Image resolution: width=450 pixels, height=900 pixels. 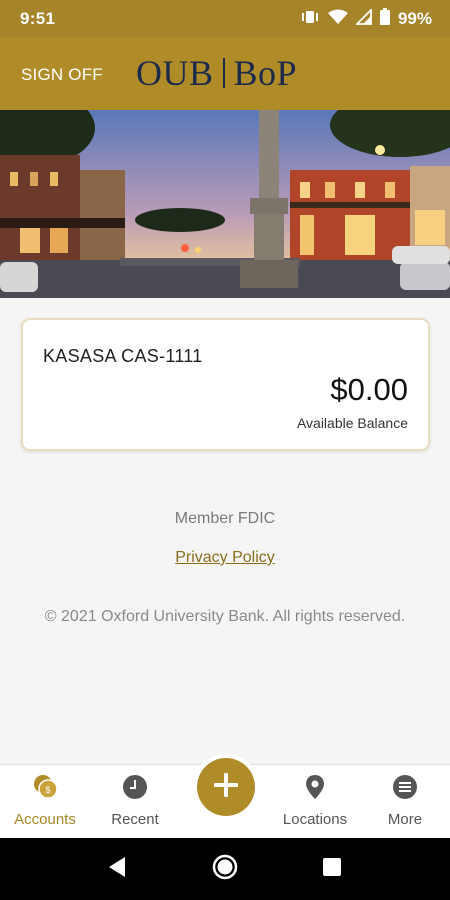 I want to click on logo-right-text: BoP, so click(x=265, y=73).